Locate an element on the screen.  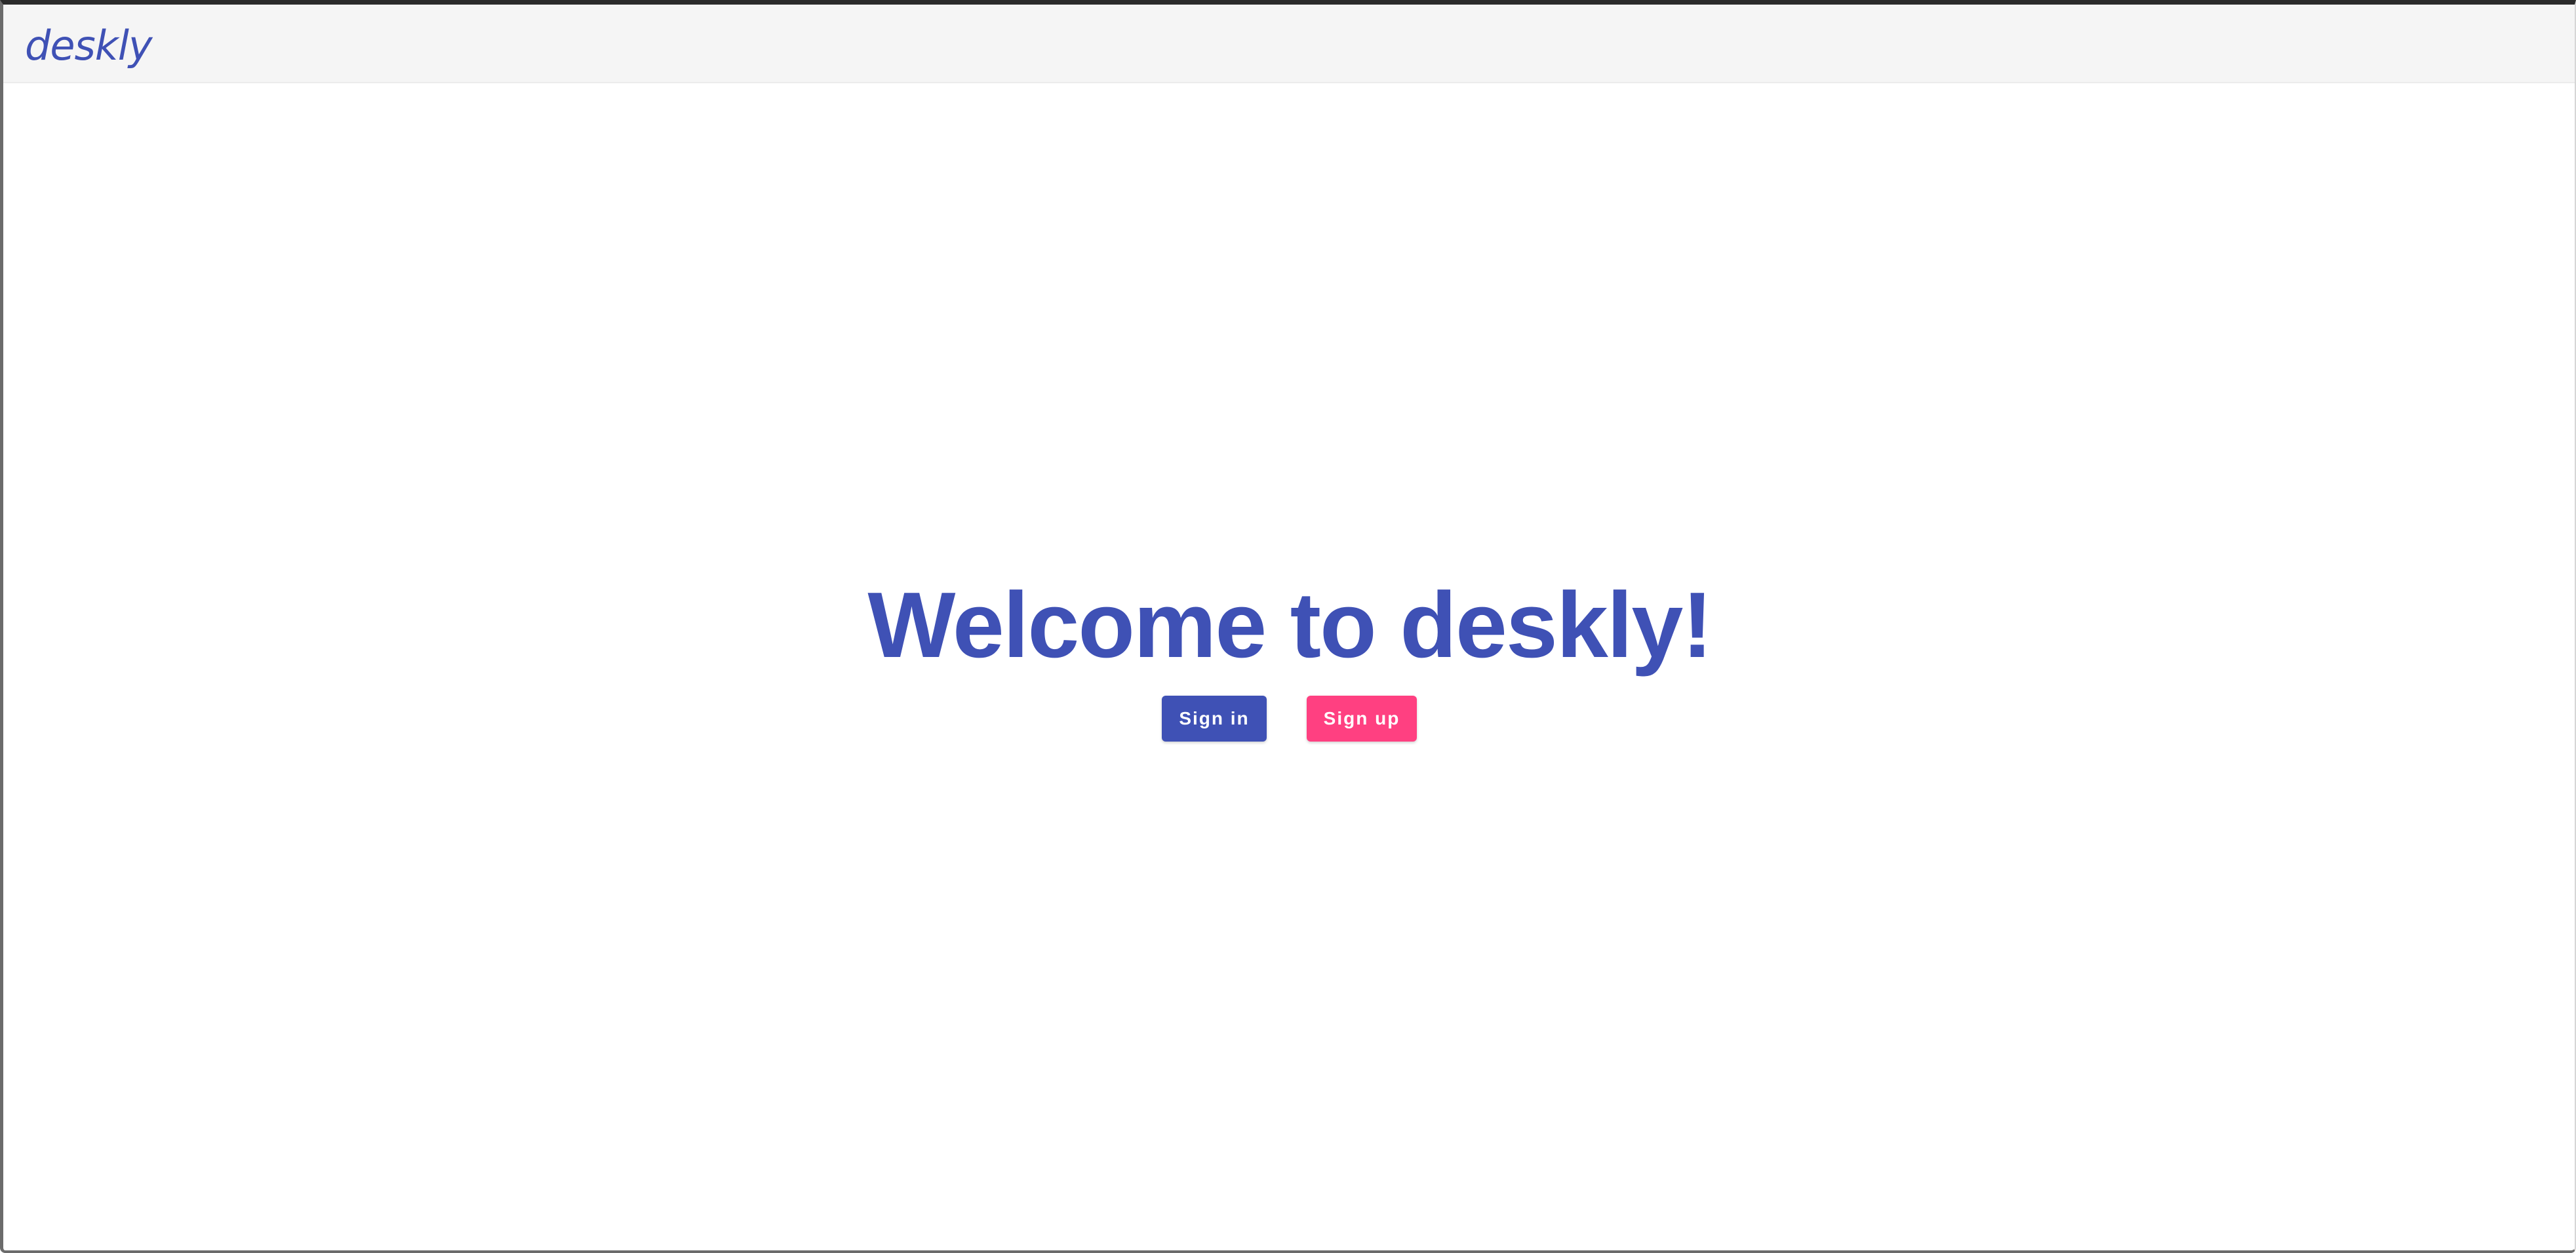
top-toolbar: deskly is located at coordinates (1289, 44).